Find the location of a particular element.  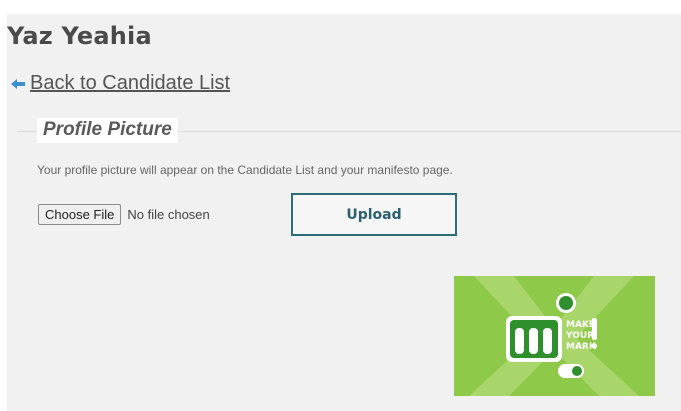

file-input: Choose File No file chosen is located at coordinates (124, 214).